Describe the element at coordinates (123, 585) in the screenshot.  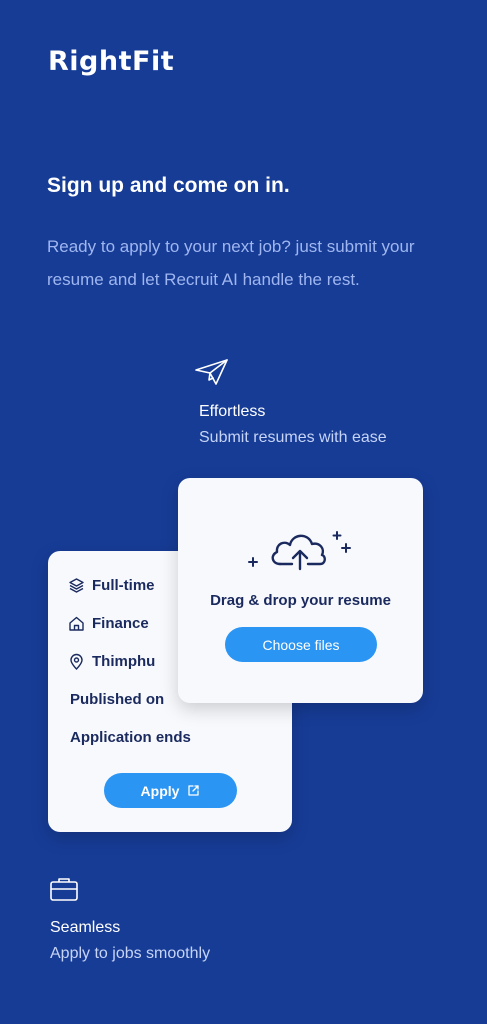
I see `job-type-label: Full-time` at that location.